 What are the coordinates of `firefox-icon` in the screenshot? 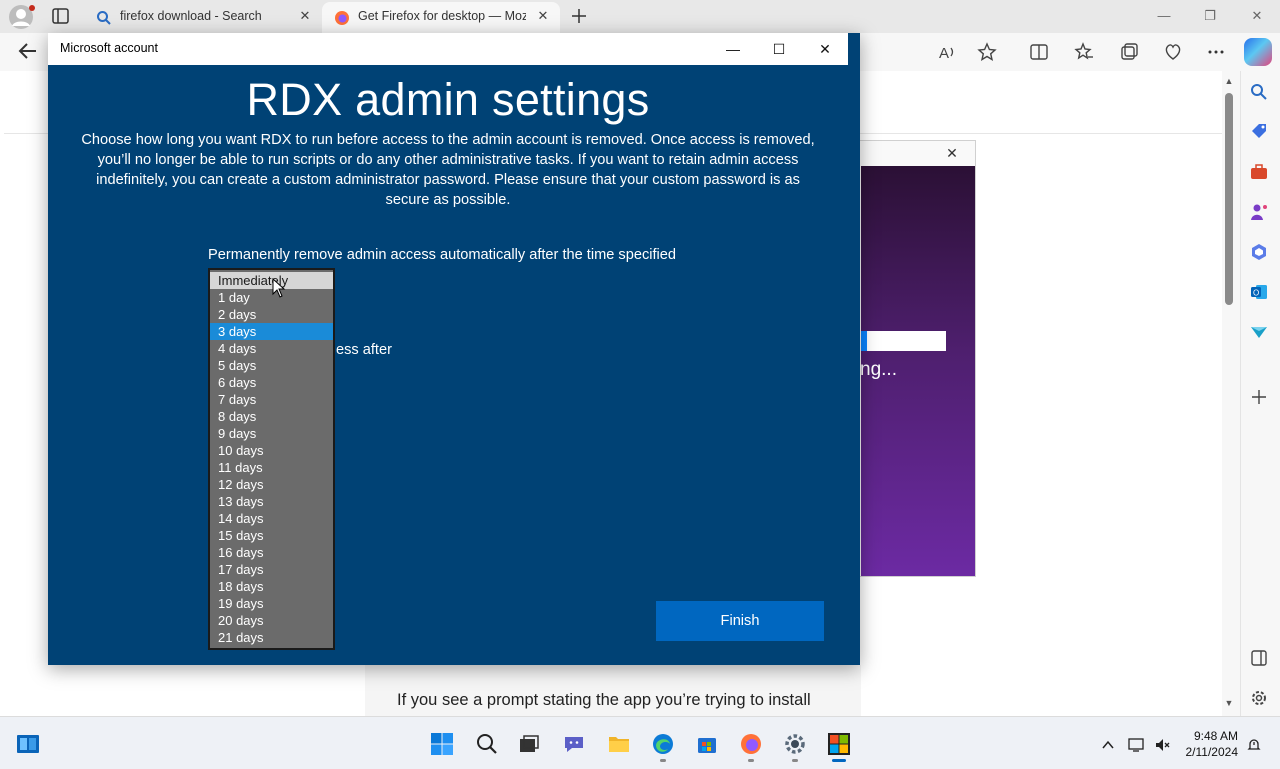 It's located at (342, 18).